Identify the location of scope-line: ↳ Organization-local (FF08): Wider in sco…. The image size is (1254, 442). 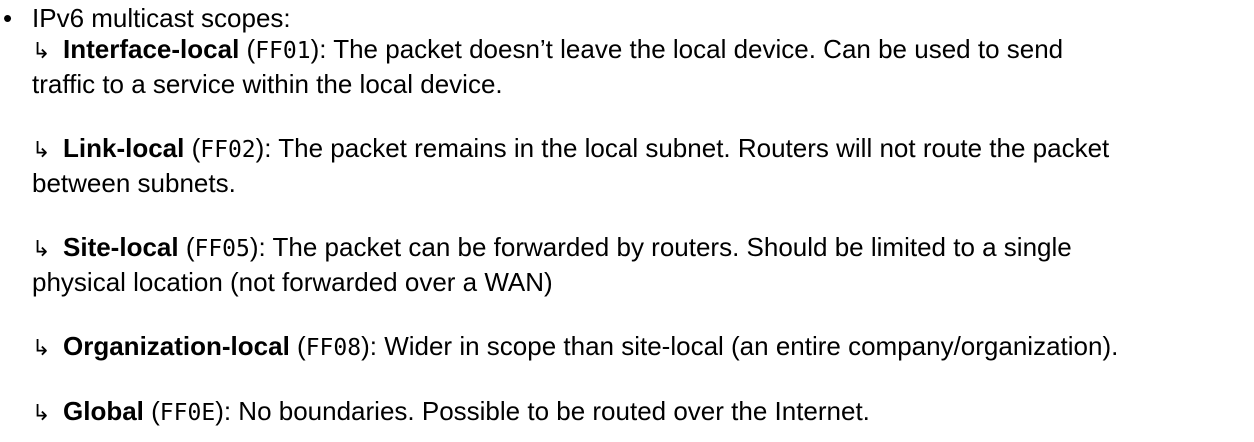
(643, 347).